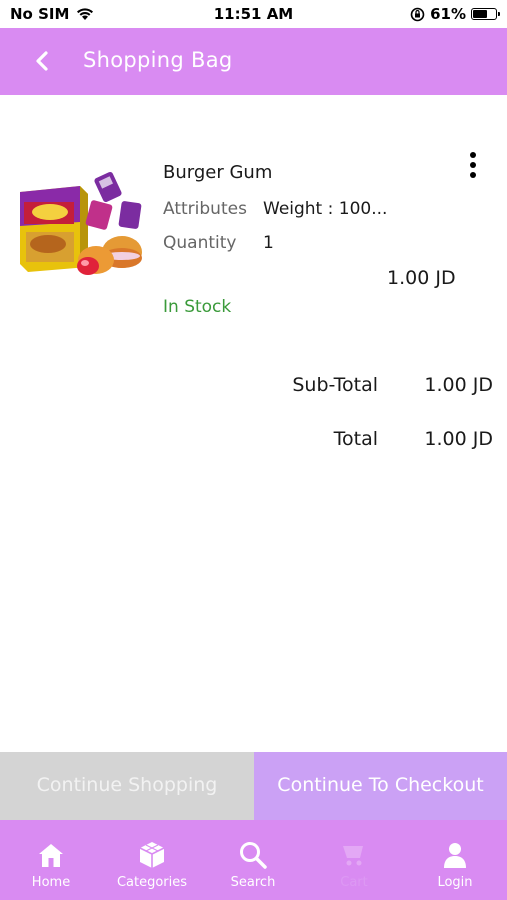 The height and width of the screenshot is (900, 507). I want to click on tab-home-label: Home, so click(51, 882).